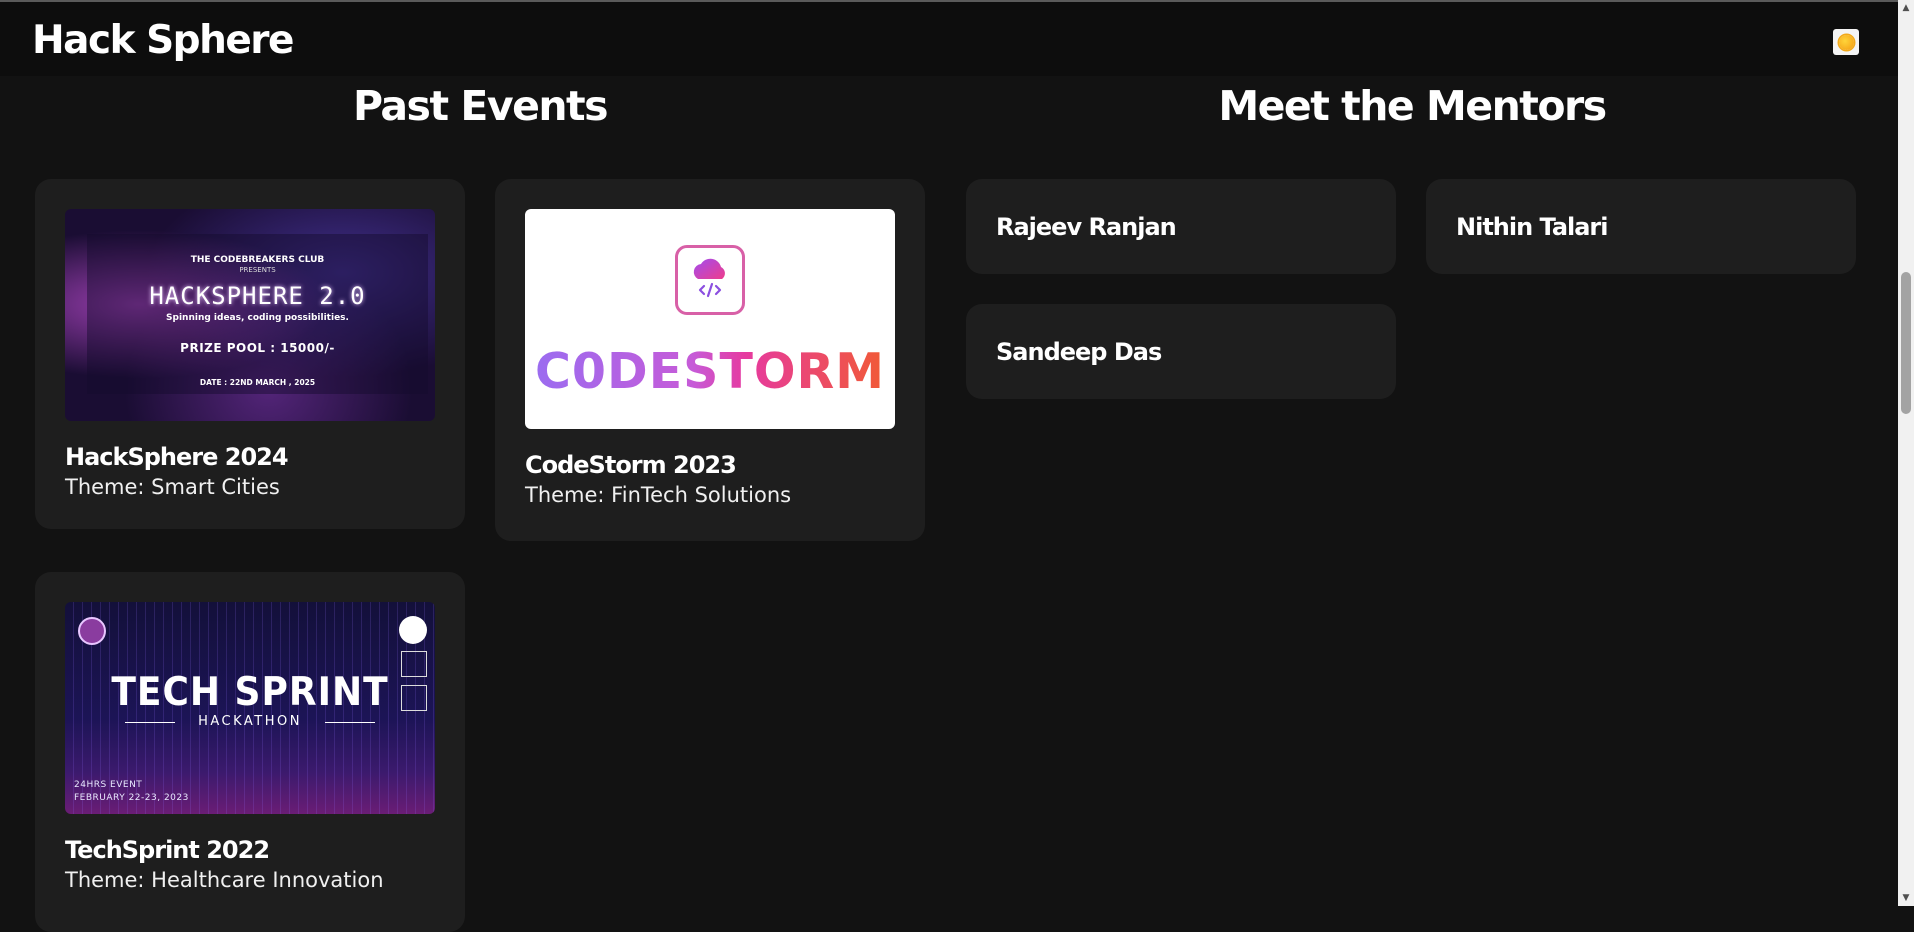 The height and width of the screenshot is (932, 1914). Describe the element at coordinates (413, 630) in the screenshot. I see `partner-logo-icon` at that location.